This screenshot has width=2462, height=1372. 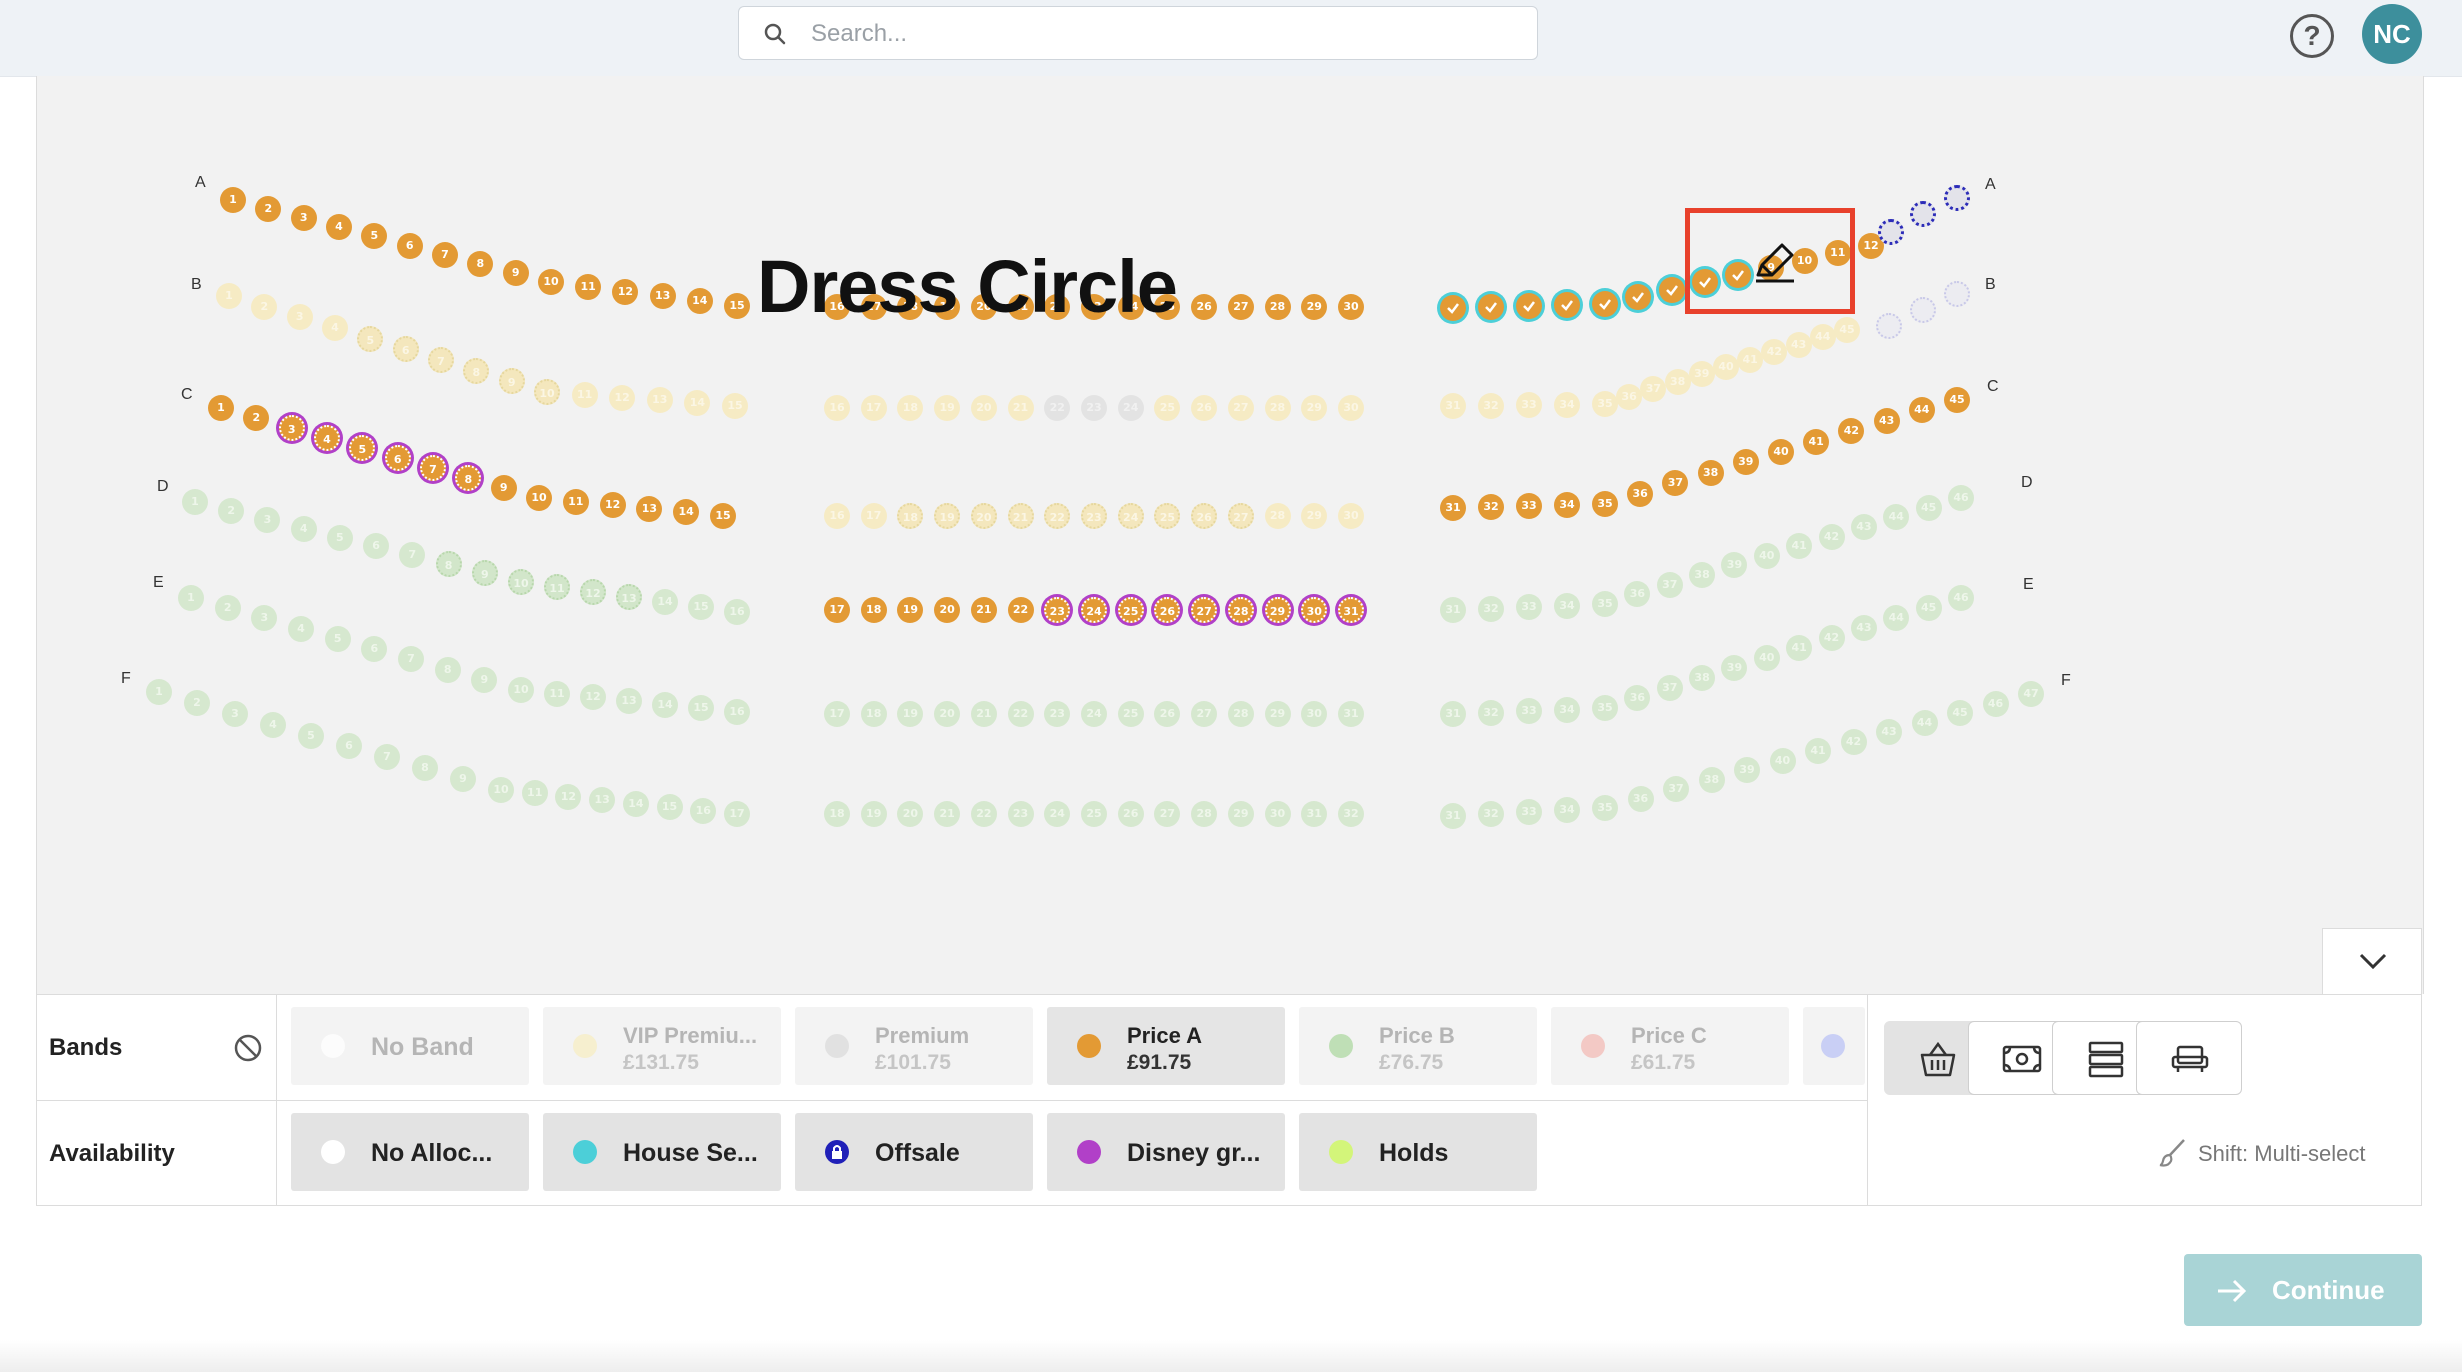 I want to click on seat: 25, so click(x=1130, y=714).